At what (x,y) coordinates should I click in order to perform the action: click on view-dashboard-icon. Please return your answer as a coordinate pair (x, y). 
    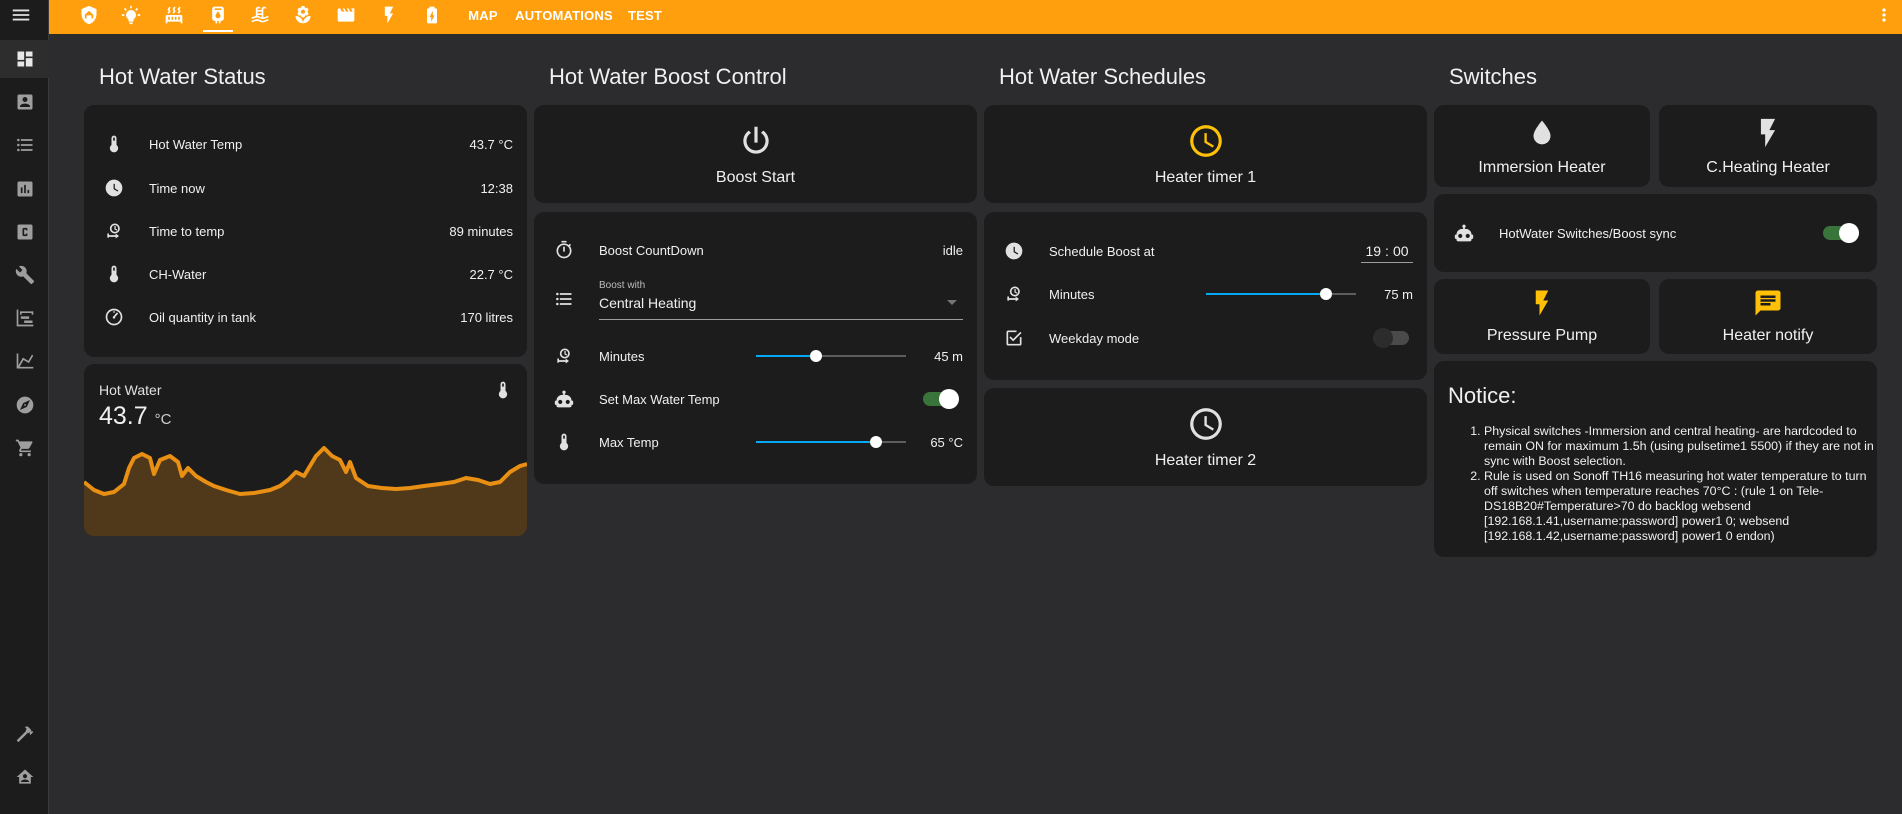
    Looking at the image, I should click on (24, 59).